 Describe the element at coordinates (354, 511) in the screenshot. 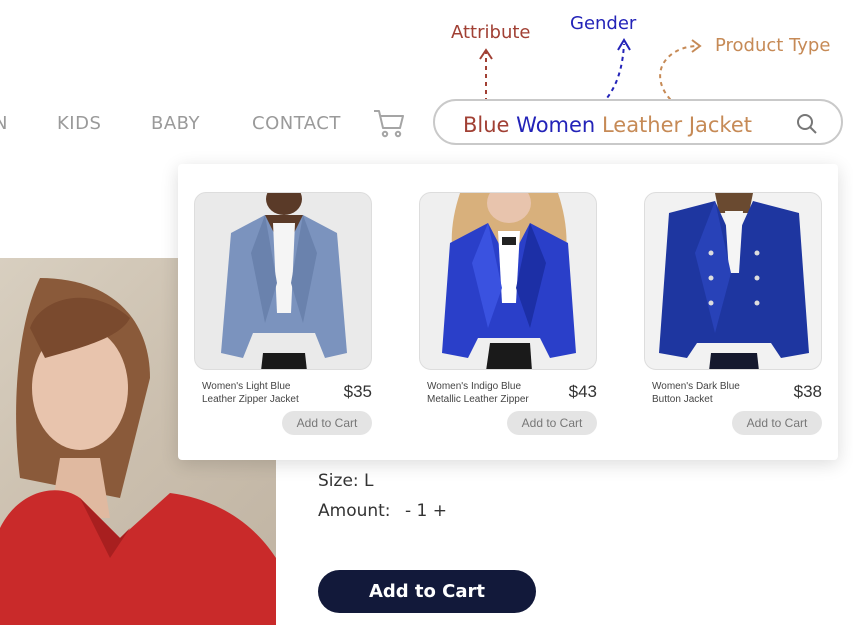

I see `amount-label: Amount:` at that location.